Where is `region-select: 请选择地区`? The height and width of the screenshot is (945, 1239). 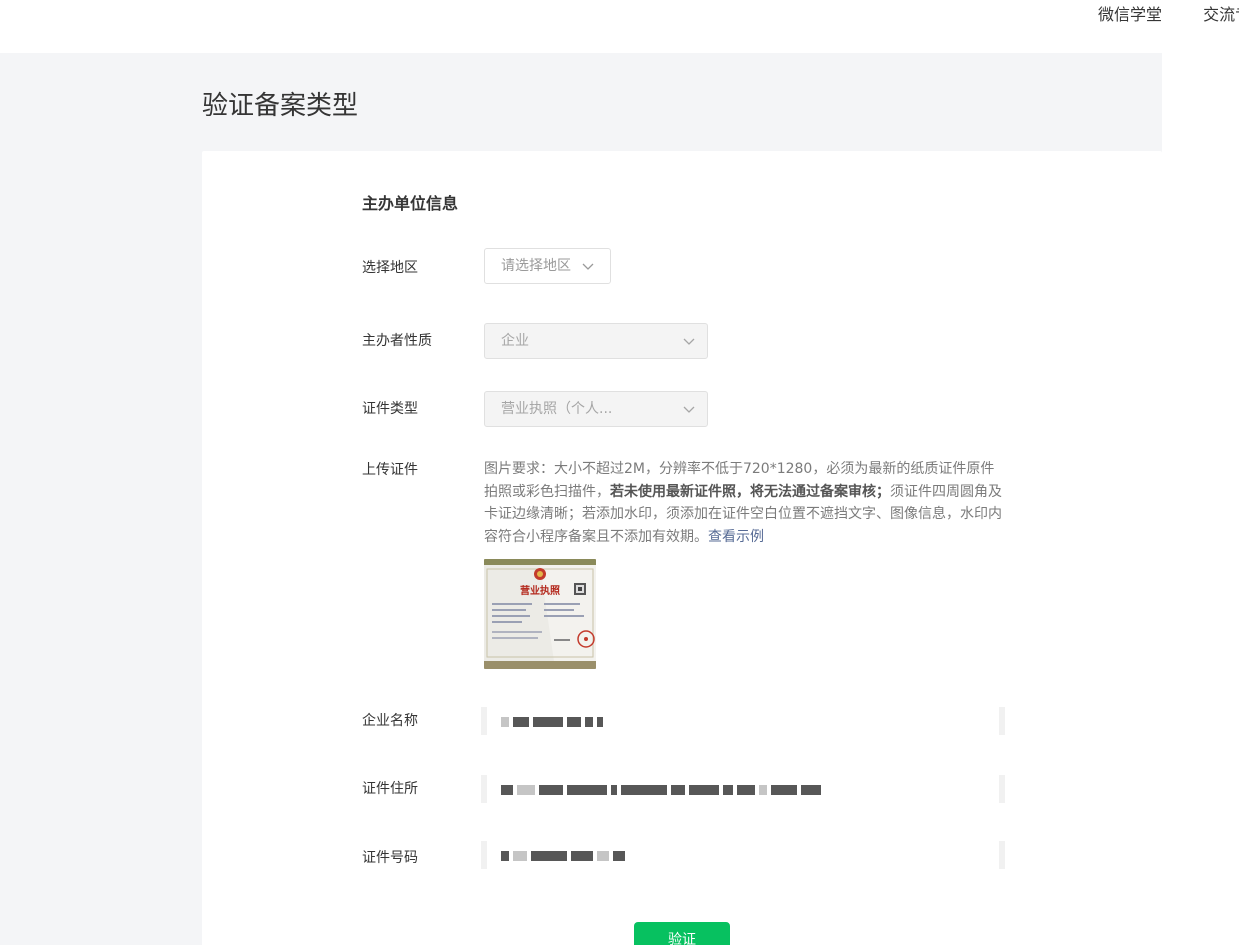
region-select: 请选择地区 is located at coordinates (547, 266).